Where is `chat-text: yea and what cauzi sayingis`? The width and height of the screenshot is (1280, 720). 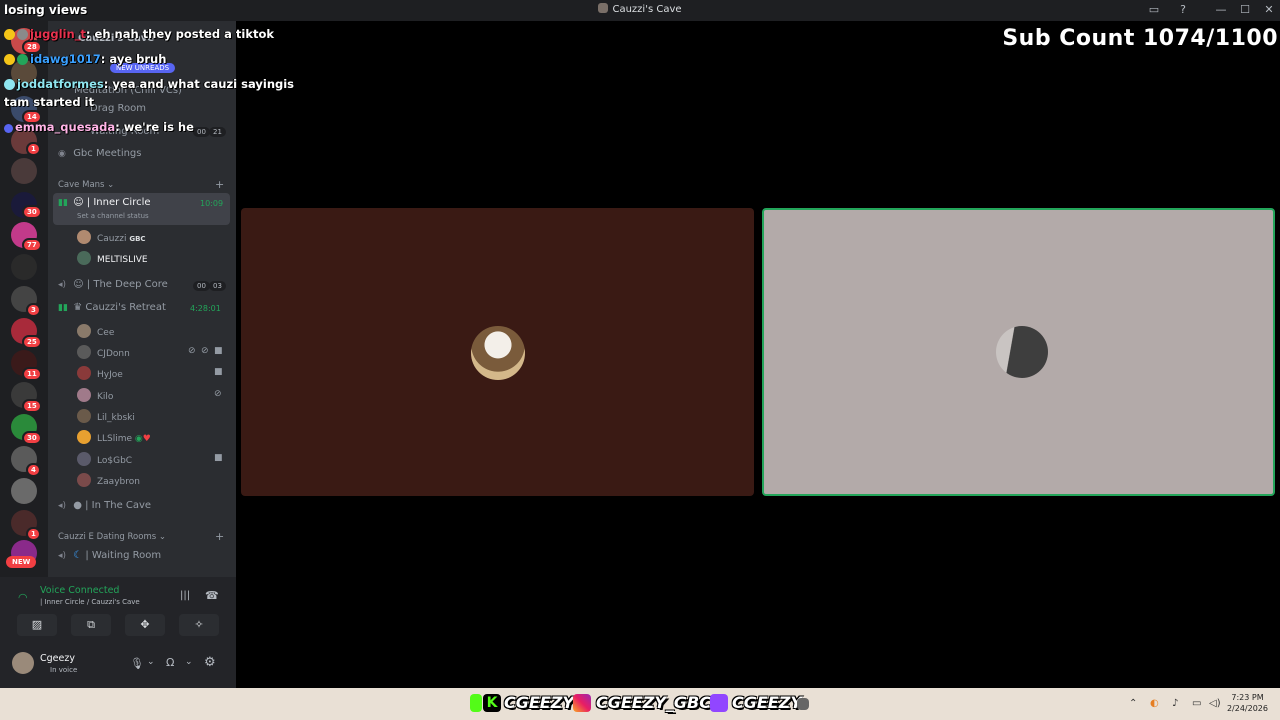
chat-text: yea and what cauzi sayingis is located at coordinates (203, 84).